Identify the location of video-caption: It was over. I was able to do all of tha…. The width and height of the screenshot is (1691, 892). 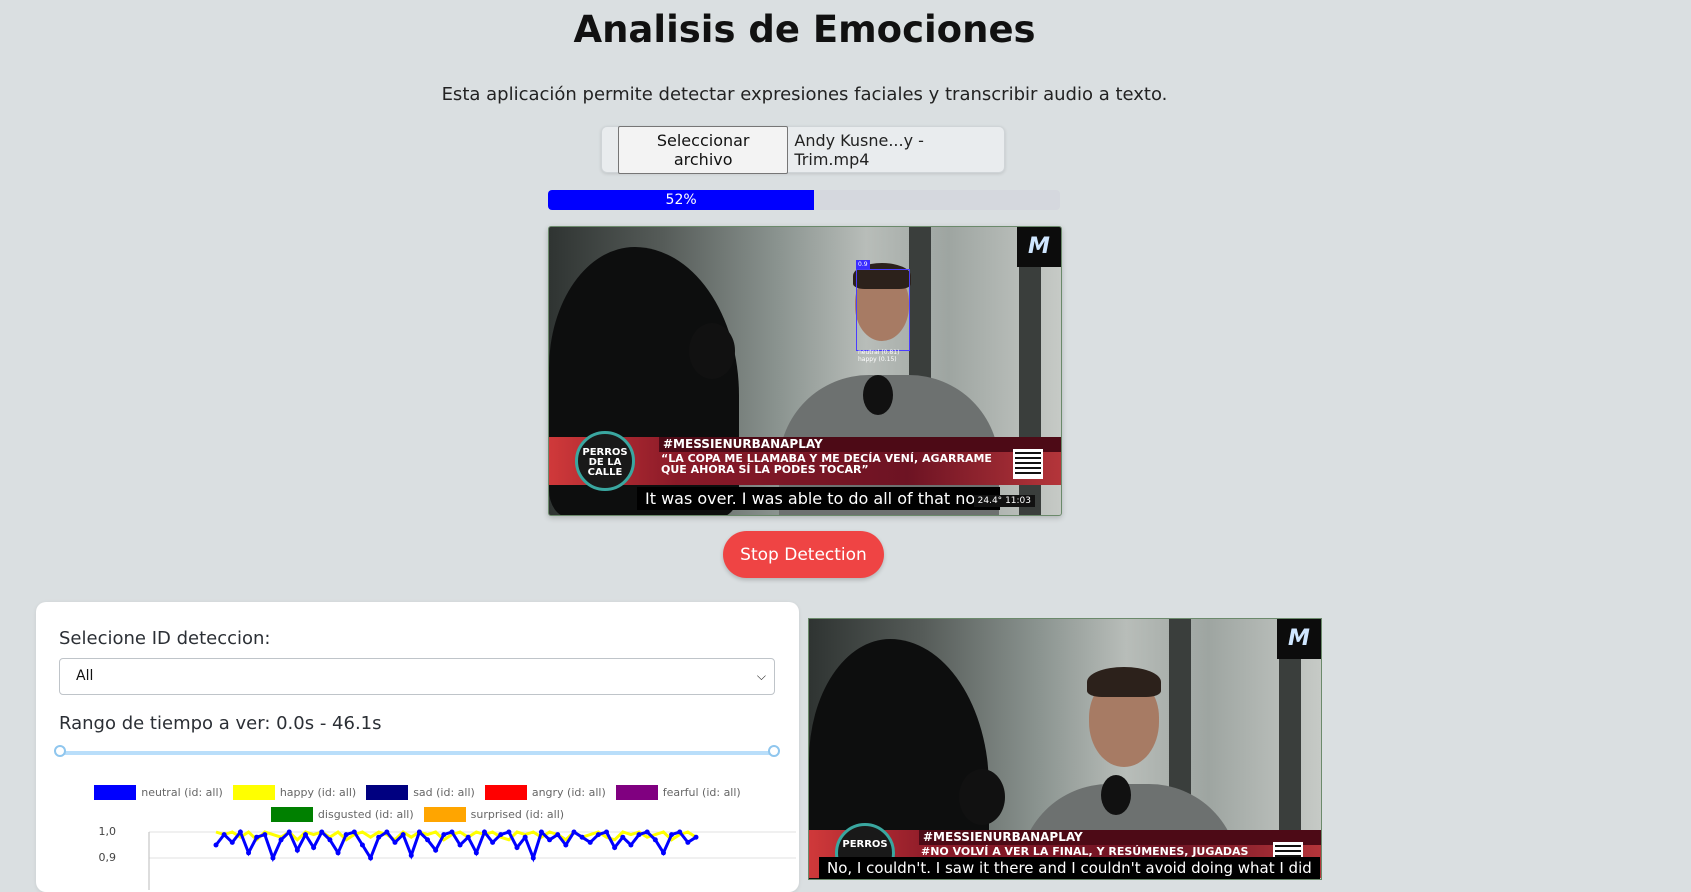
(818, 498).